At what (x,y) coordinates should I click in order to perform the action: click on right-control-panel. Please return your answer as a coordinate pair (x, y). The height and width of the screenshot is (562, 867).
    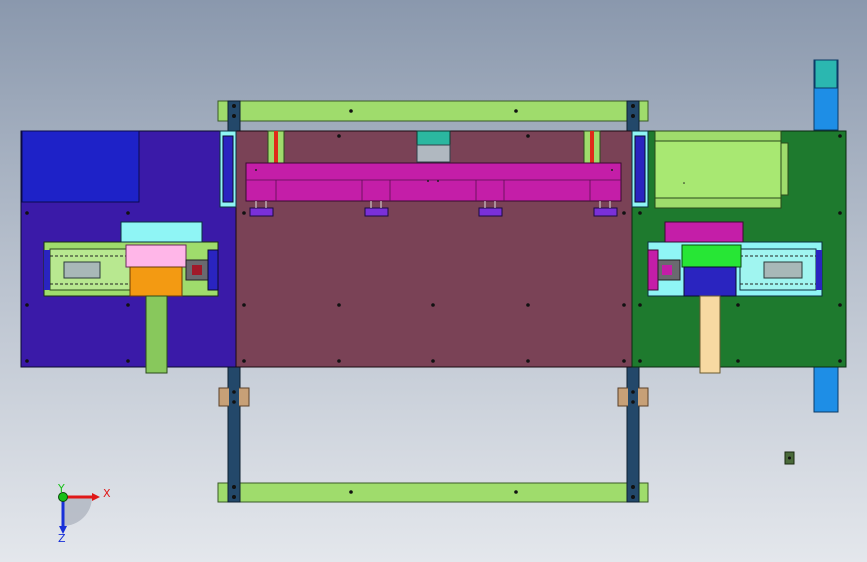
    Looking at the image, I should click on (721, 169).